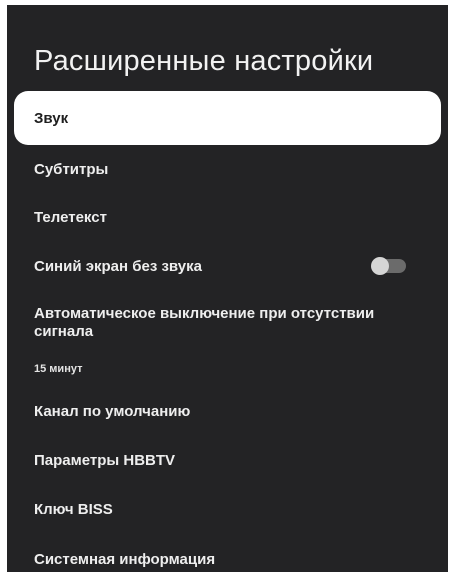  I want to click on menu-item-value: 15 минут, so click(58, 369).